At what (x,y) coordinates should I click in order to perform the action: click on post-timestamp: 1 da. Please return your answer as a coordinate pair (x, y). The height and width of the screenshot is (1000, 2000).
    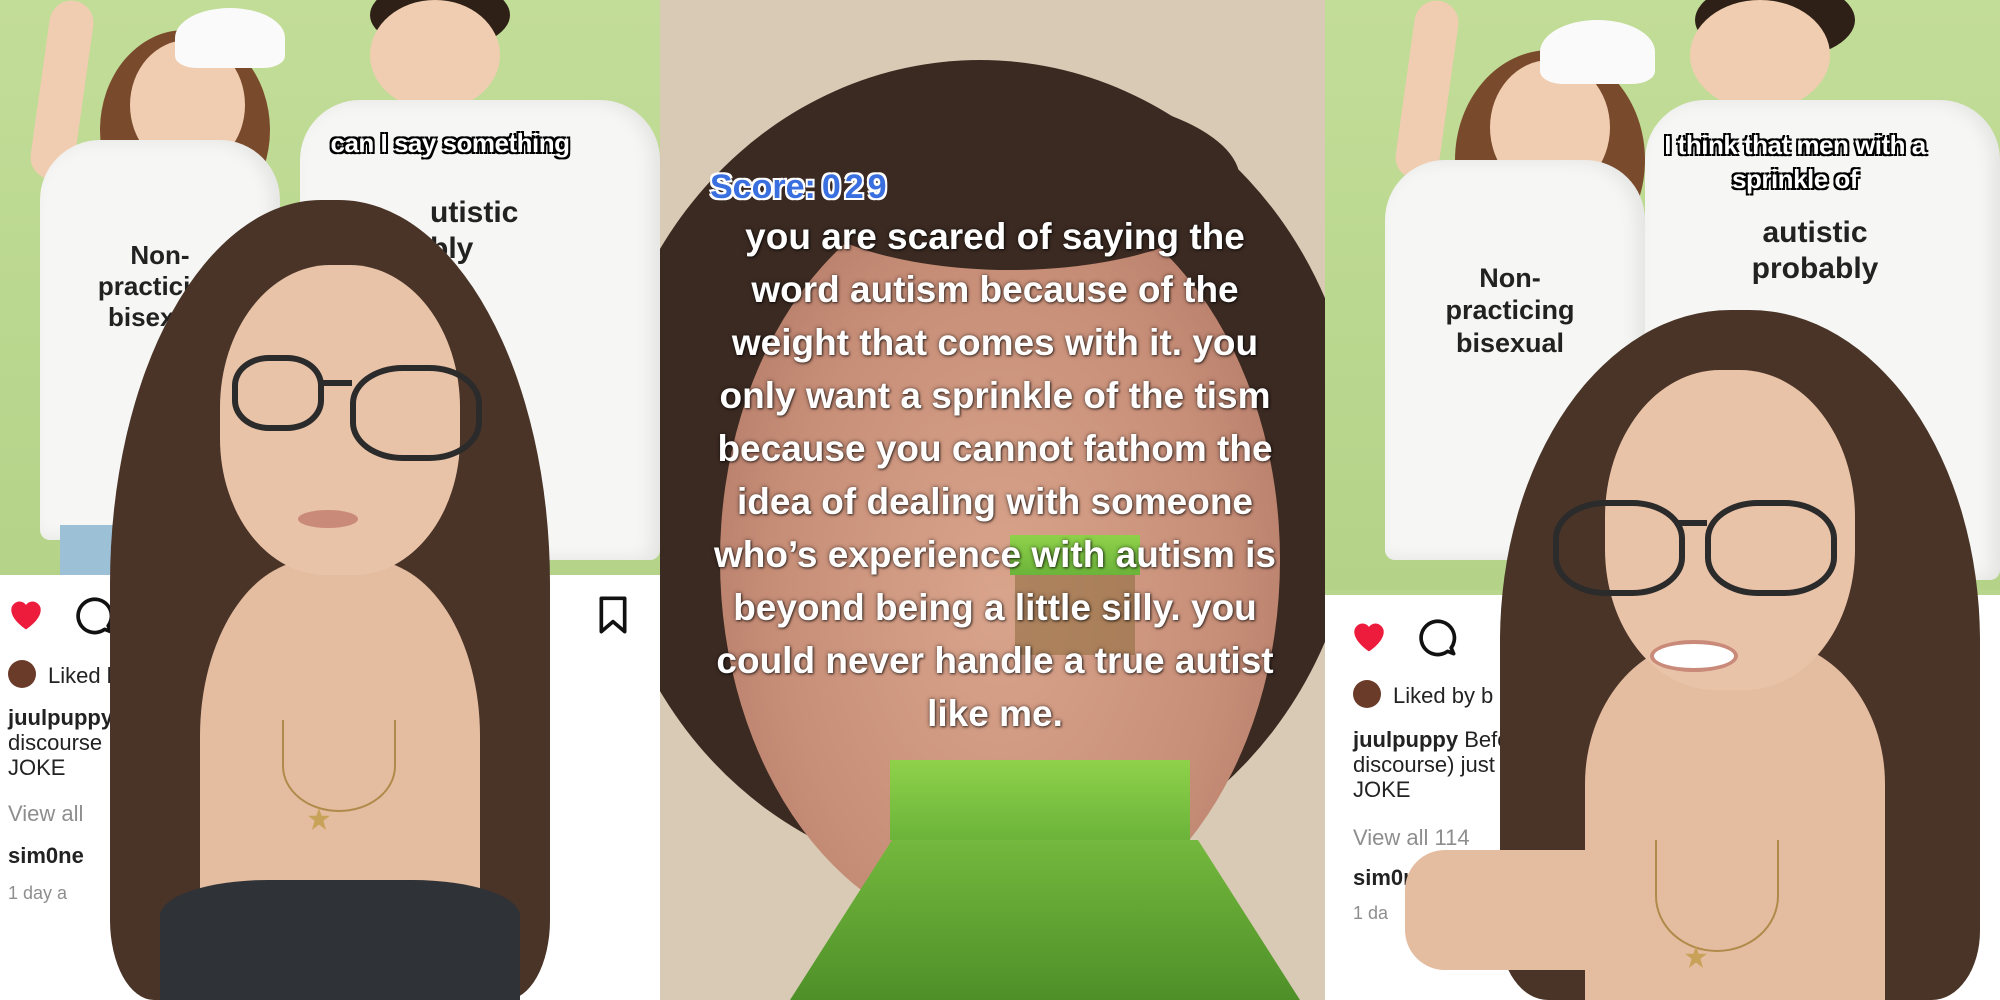
    Looking at the image, I should click on (1371, 913).